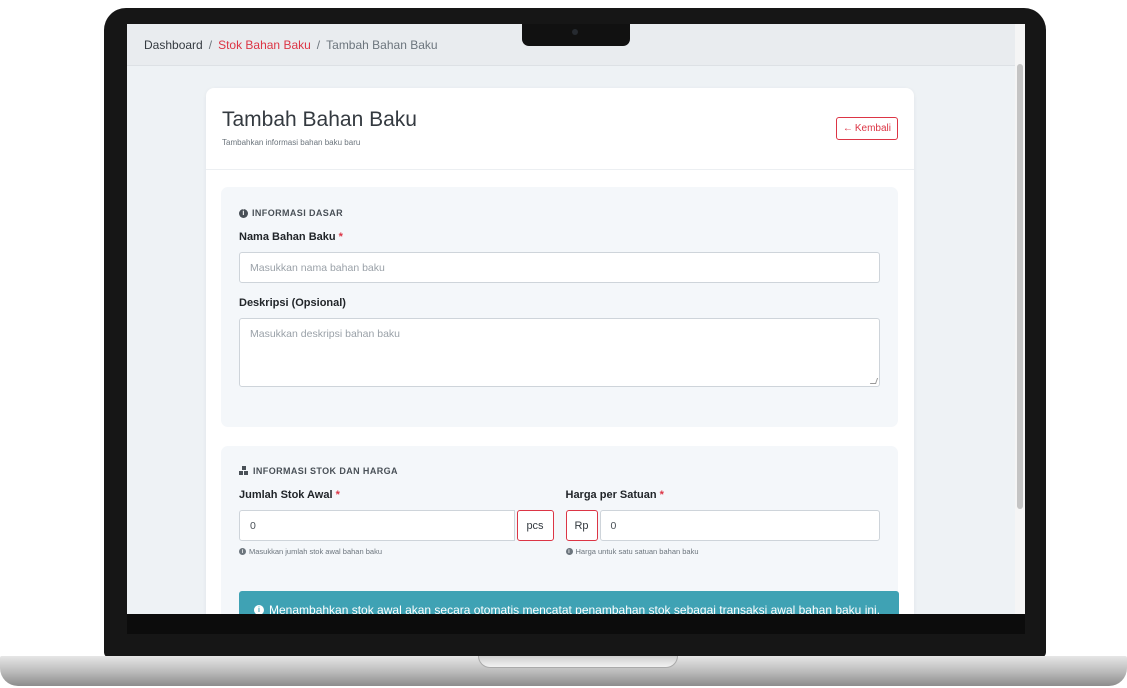 The image size is (1127, 688). I want to click on arrow-left-icon: ←, so click(847, 128).